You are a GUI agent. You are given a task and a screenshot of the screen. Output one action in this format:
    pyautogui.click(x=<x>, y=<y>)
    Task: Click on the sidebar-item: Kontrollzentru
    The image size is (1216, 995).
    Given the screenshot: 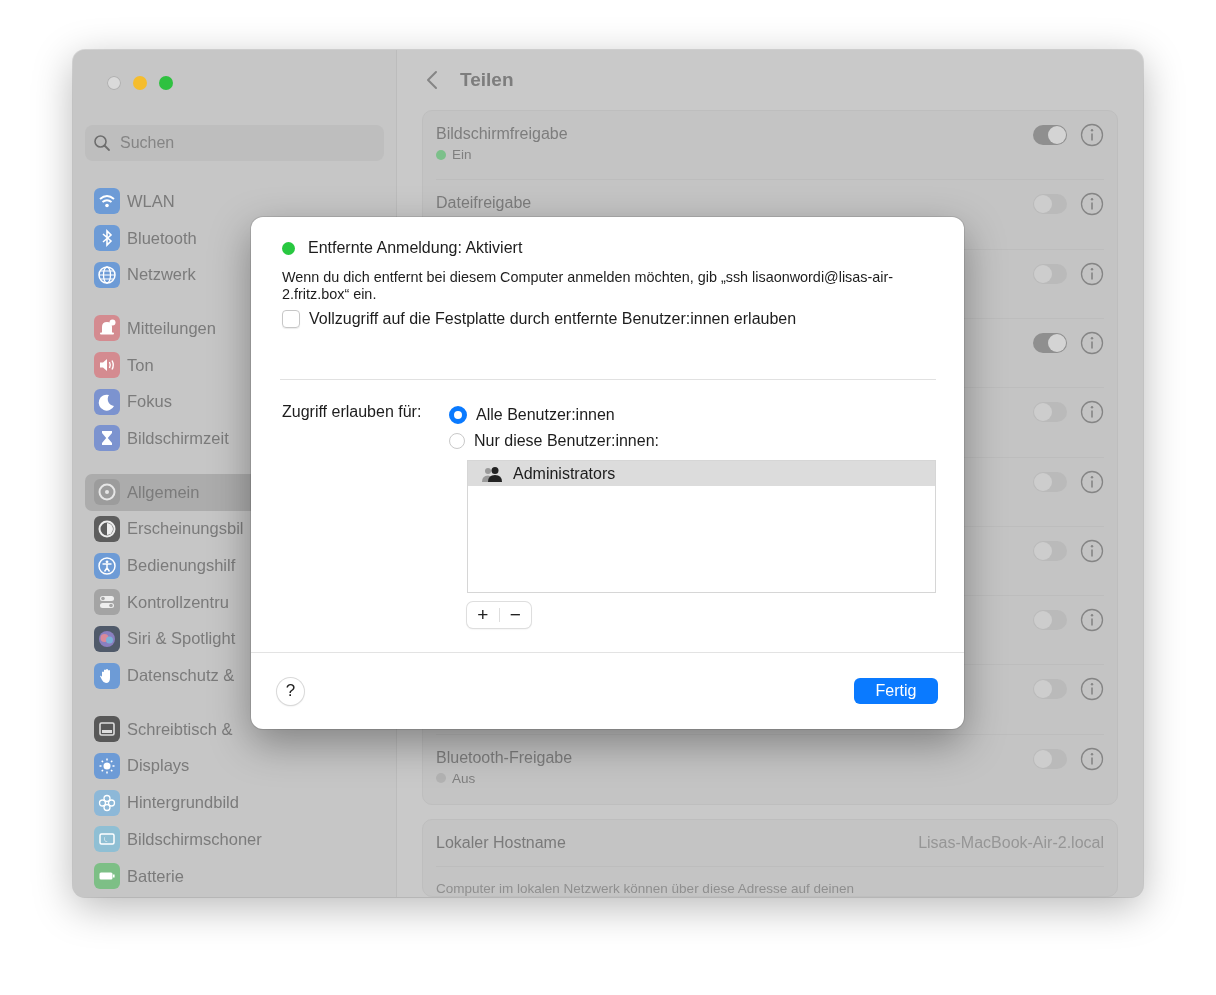 What is the action you would take?
    pyautogui.click(x=234, y=602)
    